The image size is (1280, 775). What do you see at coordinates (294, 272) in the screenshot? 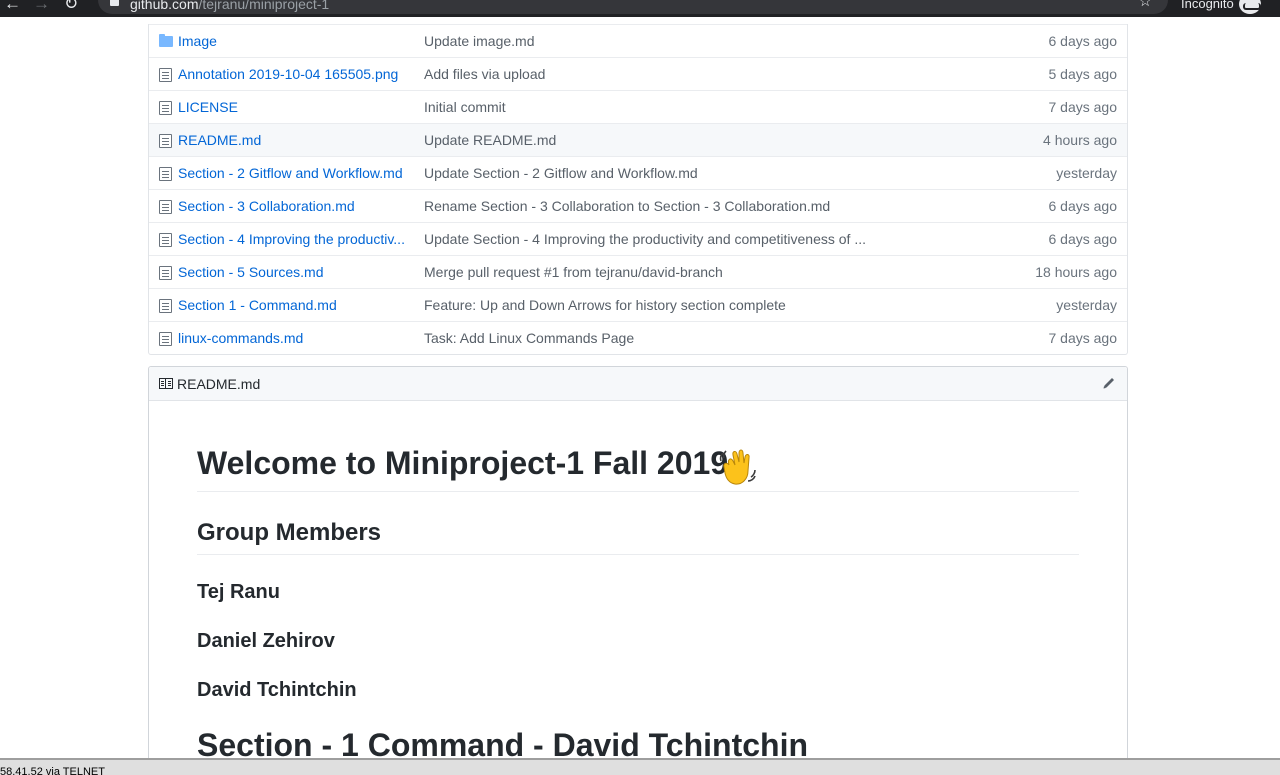
I see `file-name-link: Section - 5 Sources.md` at bounding box center [294, 272].